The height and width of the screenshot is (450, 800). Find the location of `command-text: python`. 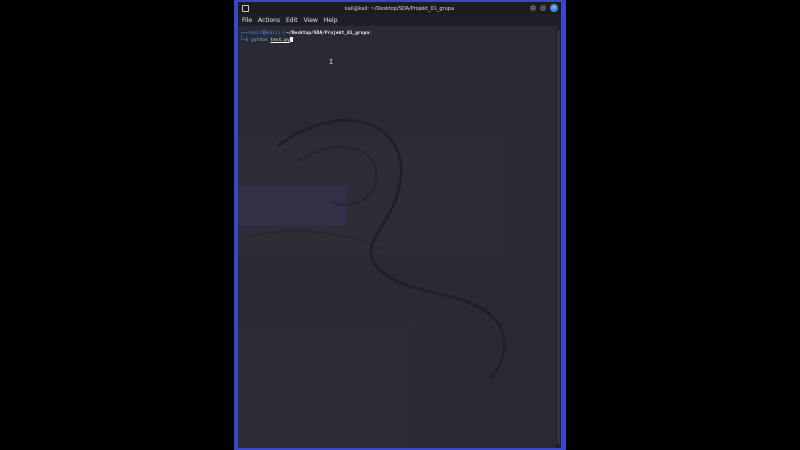

command-text: python is located at coordinates (259, 40).